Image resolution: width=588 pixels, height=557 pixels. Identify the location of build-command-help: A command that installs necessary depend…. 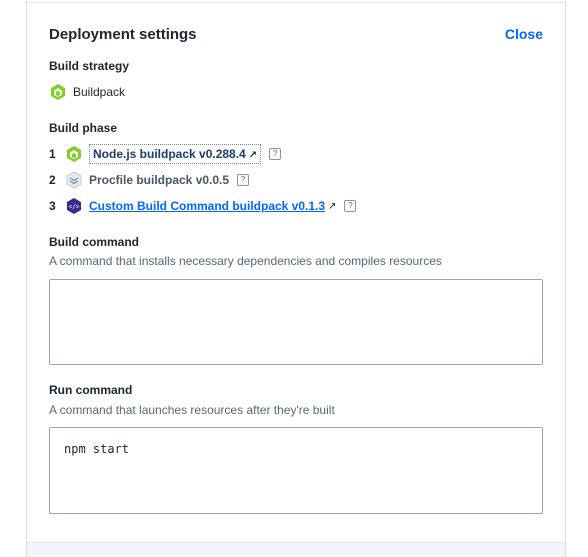
(245, 261).